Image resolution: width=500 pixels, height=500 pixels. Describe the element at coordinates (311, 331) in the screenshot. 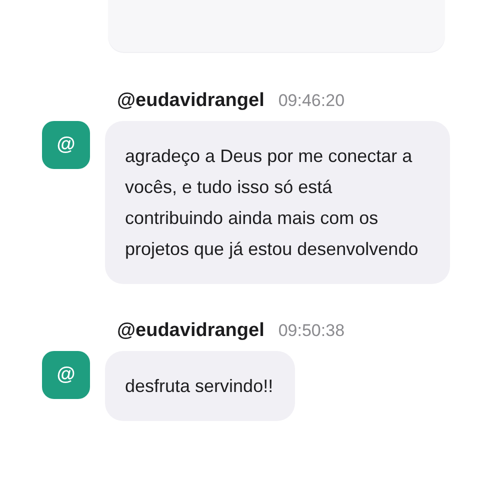

I see `message-time: 09:50:38` at that location.